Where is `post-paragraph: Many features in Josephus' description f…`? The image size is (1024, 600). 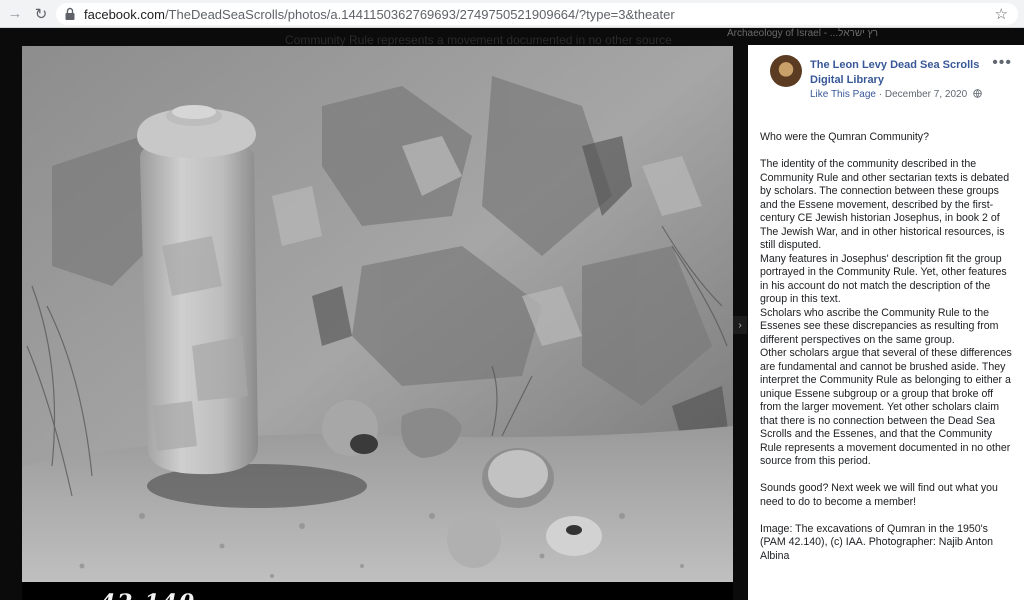 post-paragraph: Many features in Josephus' description f… is located at coordinates (883, 279).